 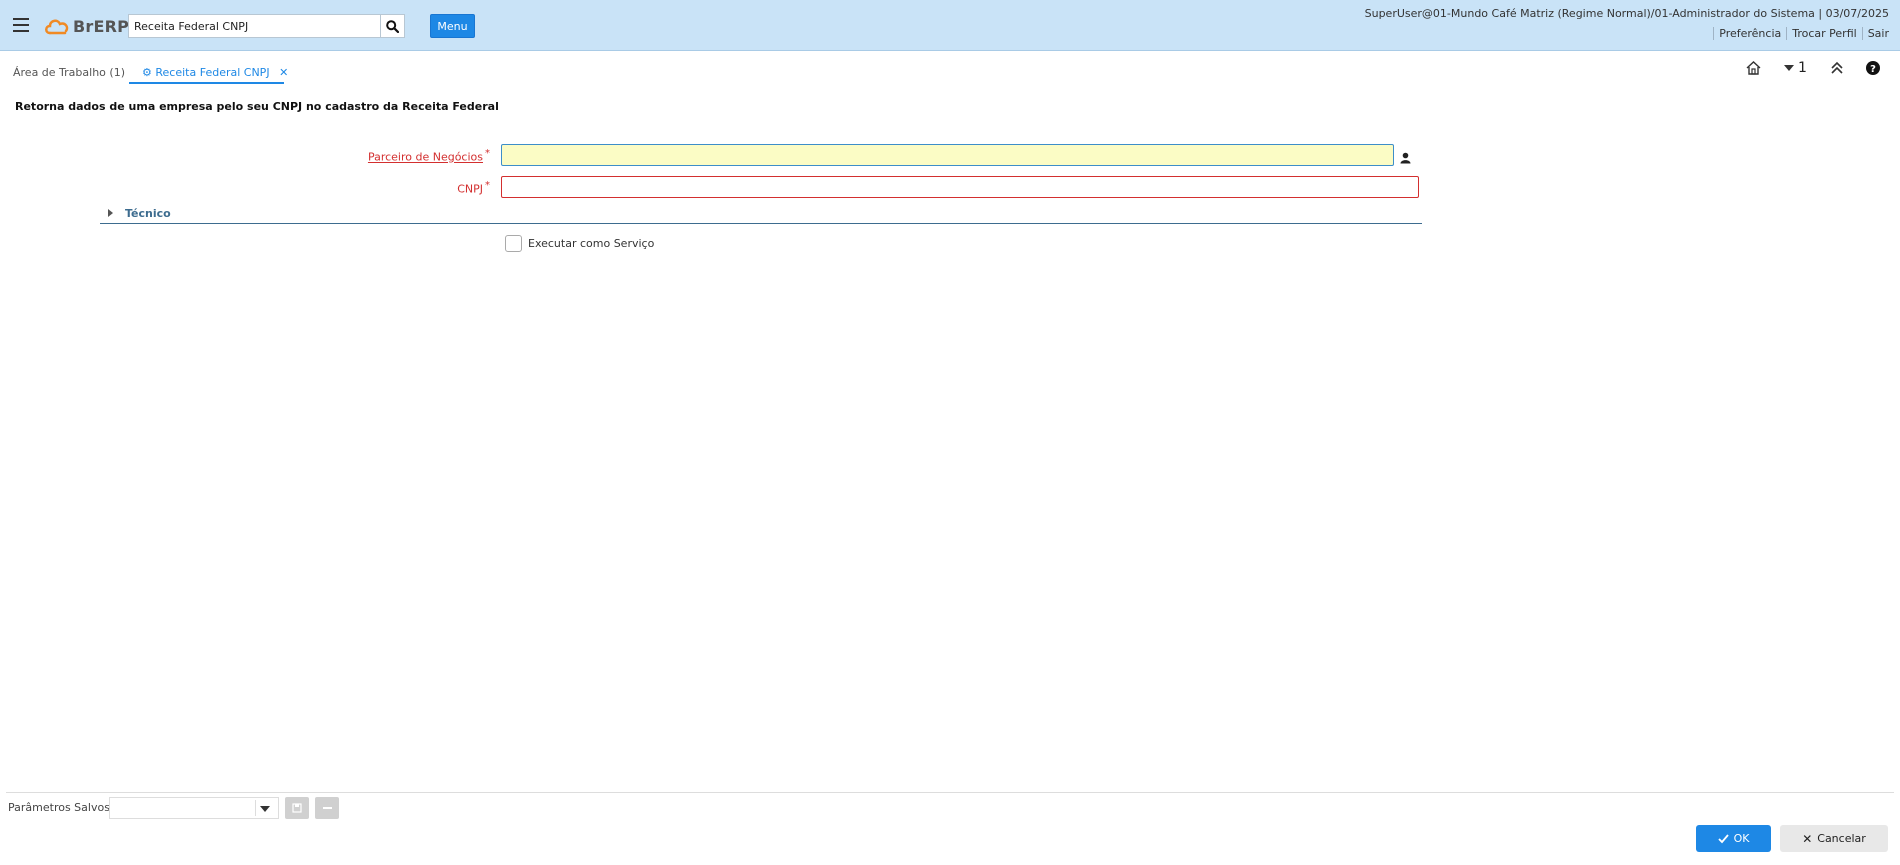 I want to click on business-partner-label: Parceiro de Negócios *, so click(x=420, y=156).